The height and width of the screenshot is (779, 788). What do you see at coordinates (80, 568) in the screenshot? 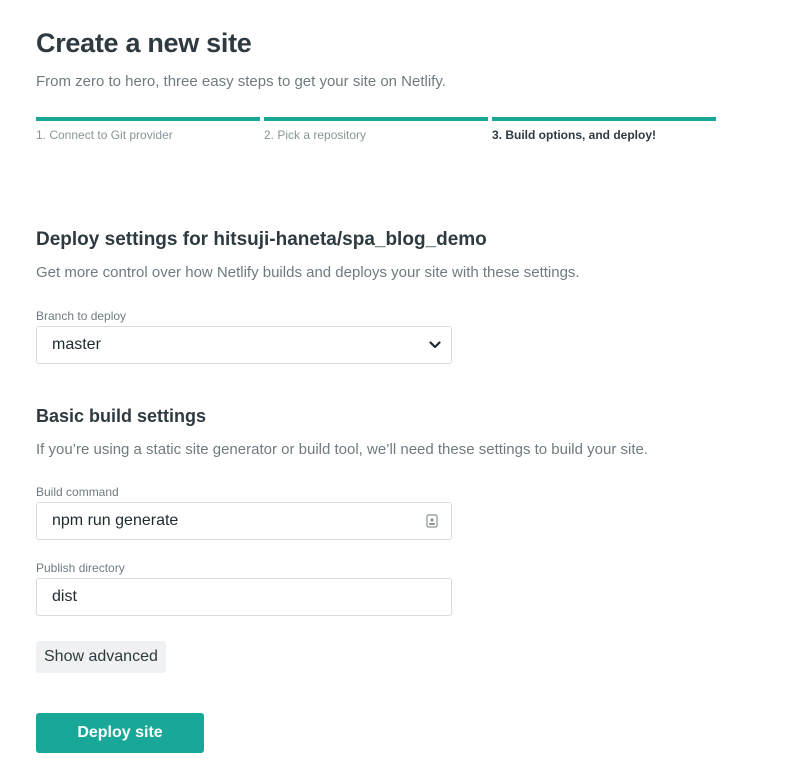
I see `publish-directory-label: Publish directory` at bounding box center [80, 568].